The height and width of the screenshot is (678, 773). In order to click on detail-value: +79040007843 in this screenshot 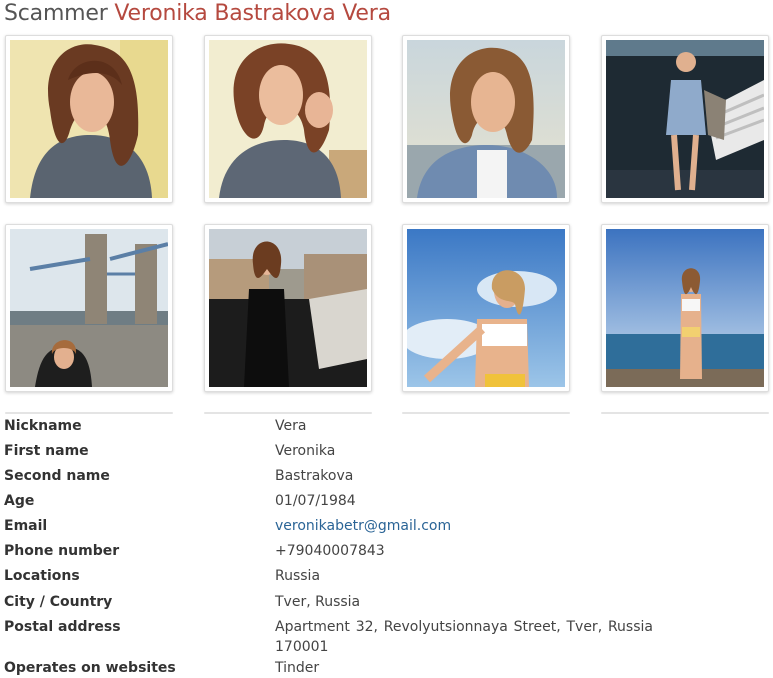, I will do `click(330, 551)`.